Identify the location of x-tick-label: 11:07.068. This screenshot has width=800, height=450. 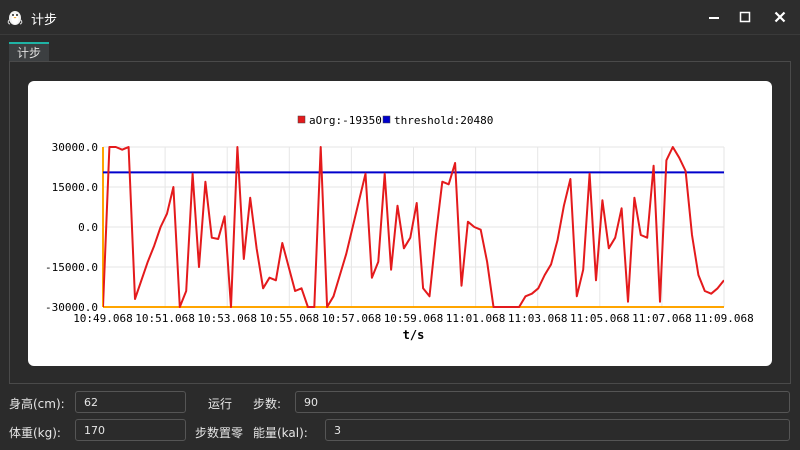
(662, 318).